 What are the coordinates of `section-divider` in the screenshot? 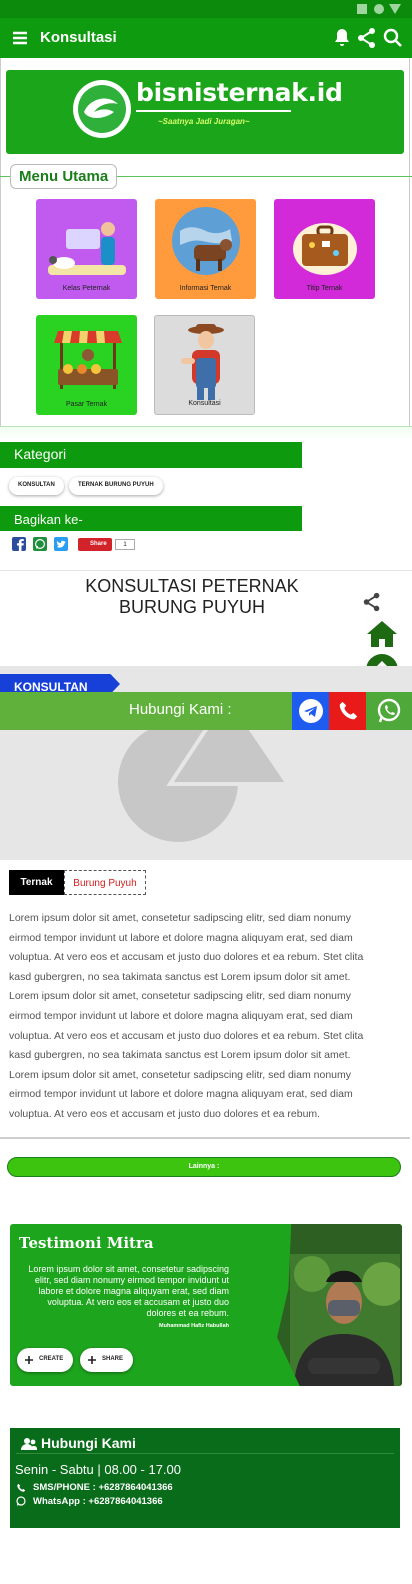 It's located at (206, 433).